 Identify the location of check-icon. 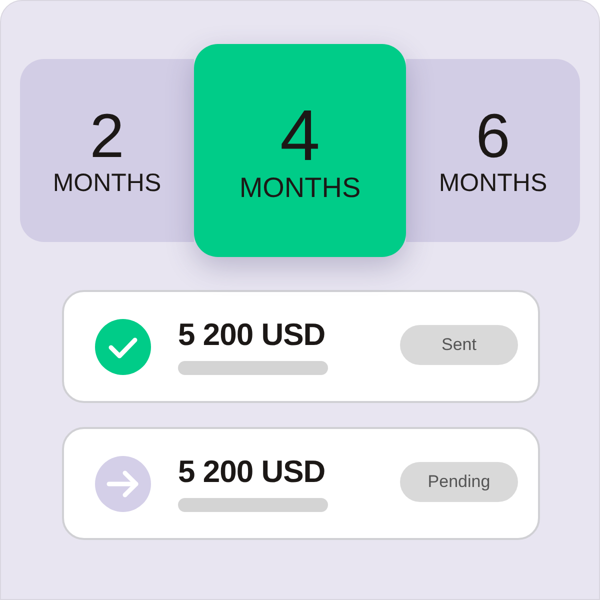
(123, 346).